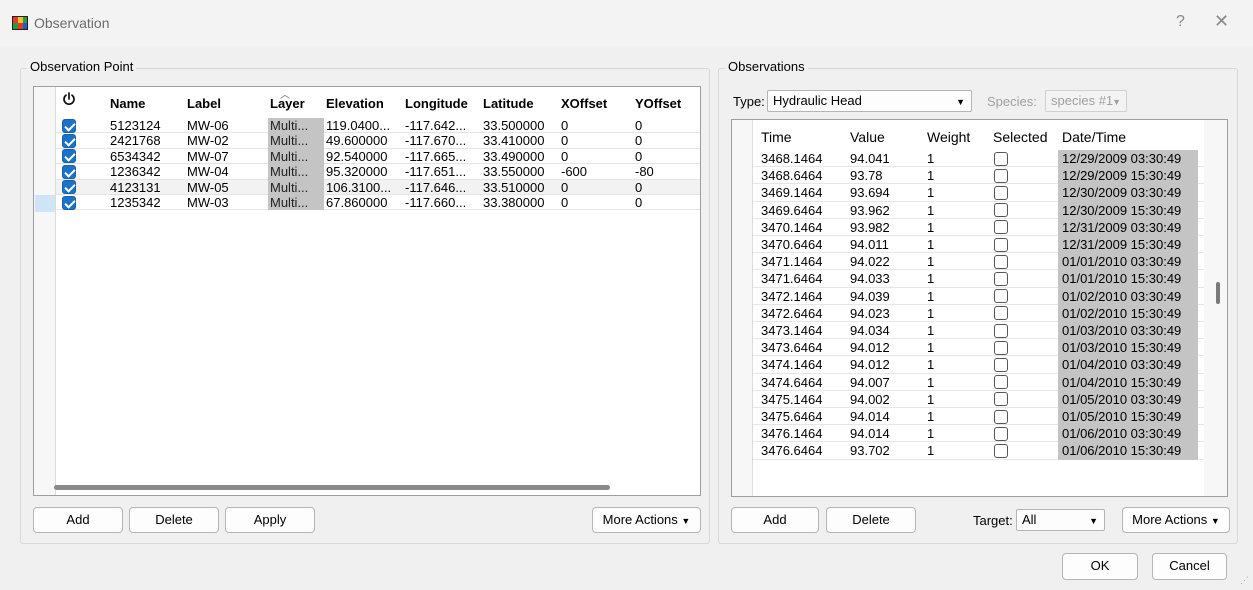  Describe the element at coordinates (870, 278) in the screenshot. I see `obs-cell-value: 94.033` at that location.